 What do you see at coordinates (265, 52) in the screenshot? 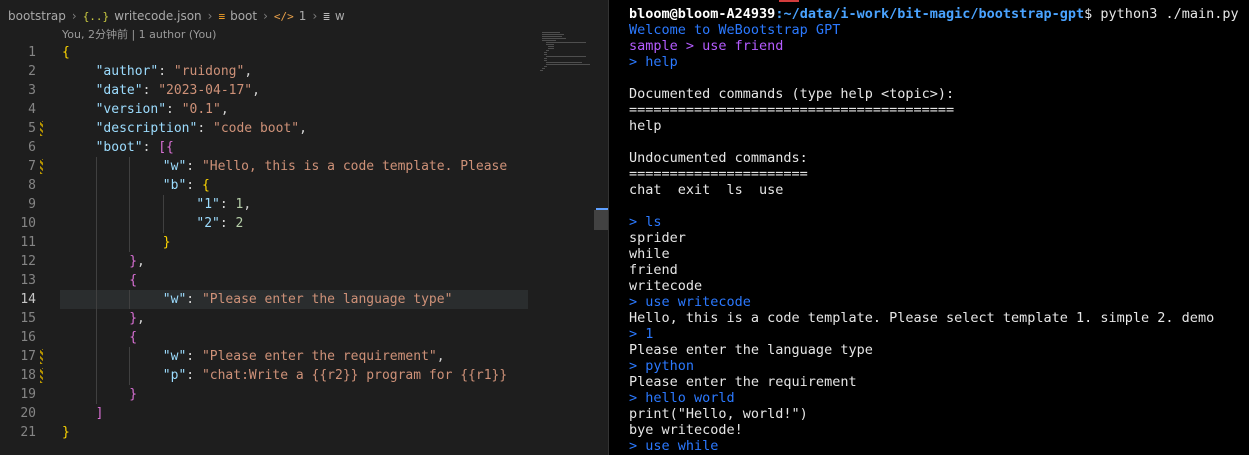
I see `code-line: 1{` at bounding box center [265, 52].